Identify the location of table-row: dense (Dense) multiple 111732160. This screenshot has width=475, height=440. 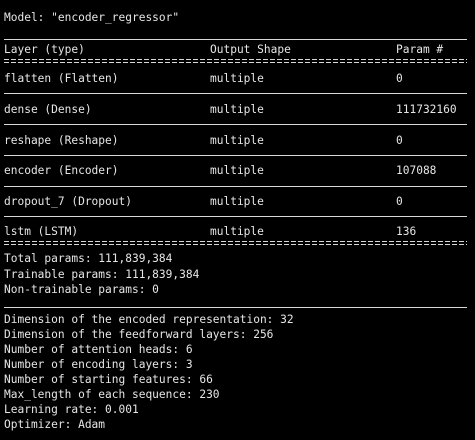
(237, 110).